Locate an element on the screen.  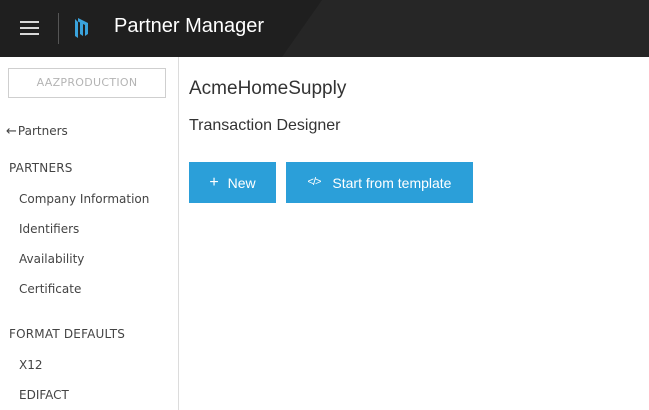
app-title: Partner Manager is located at coordinates (189, 26).